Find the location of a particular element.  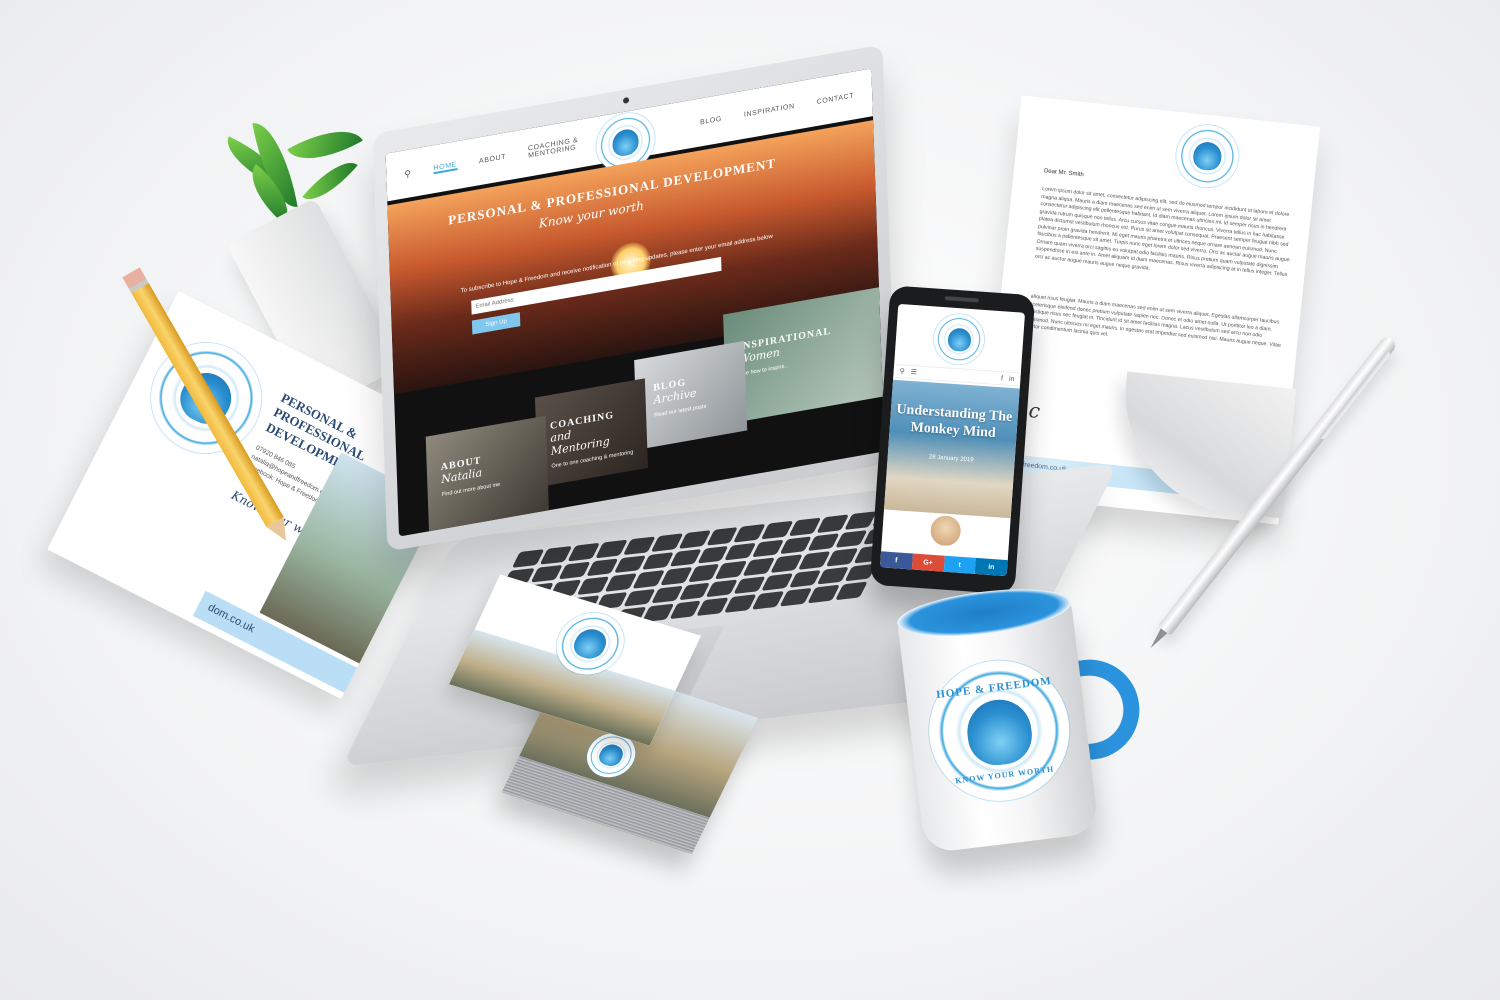

menu-icon: ☰ is located at coordinates (914, 372).